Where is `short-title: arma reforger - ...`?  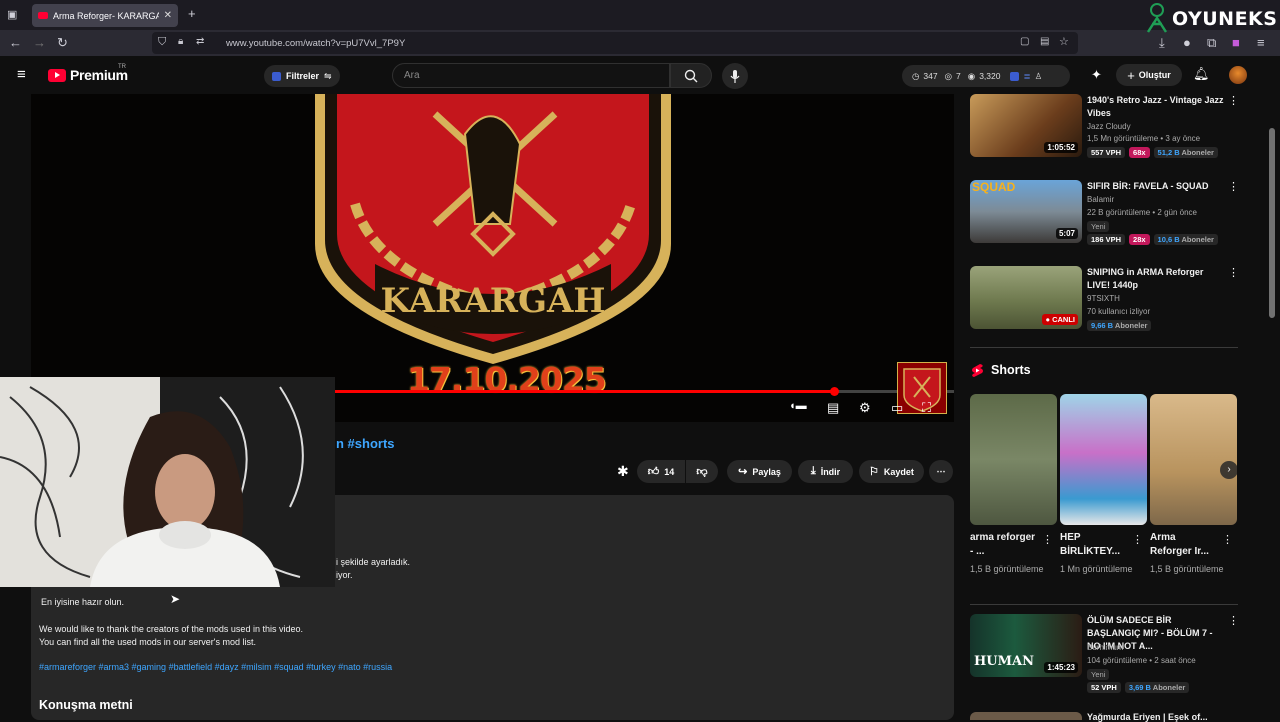 short-title: arma reforger - ... is located at coordinates (1005, 545).